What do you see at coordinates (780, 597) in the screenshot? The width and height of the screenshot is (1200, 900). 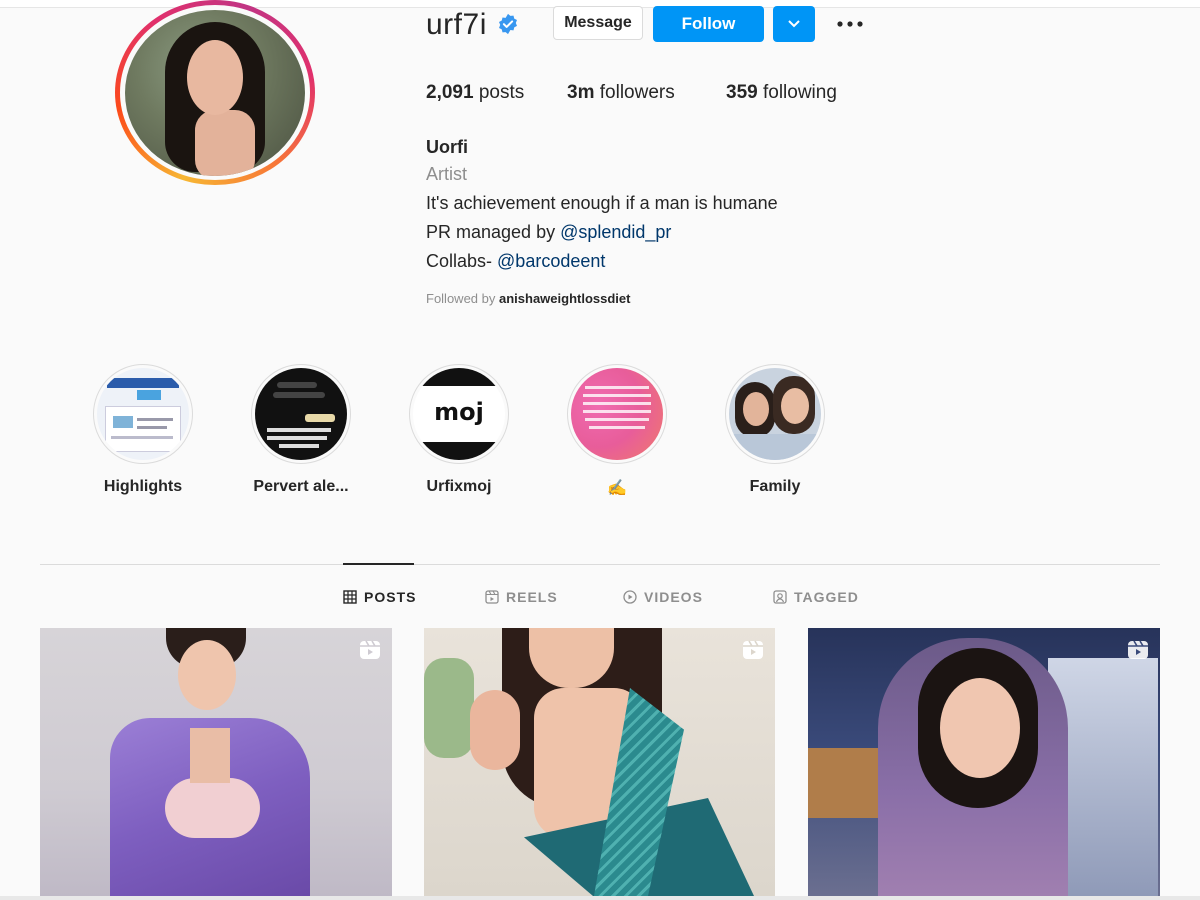 I see `tag-person-icon` at bounding box center [780, 597].